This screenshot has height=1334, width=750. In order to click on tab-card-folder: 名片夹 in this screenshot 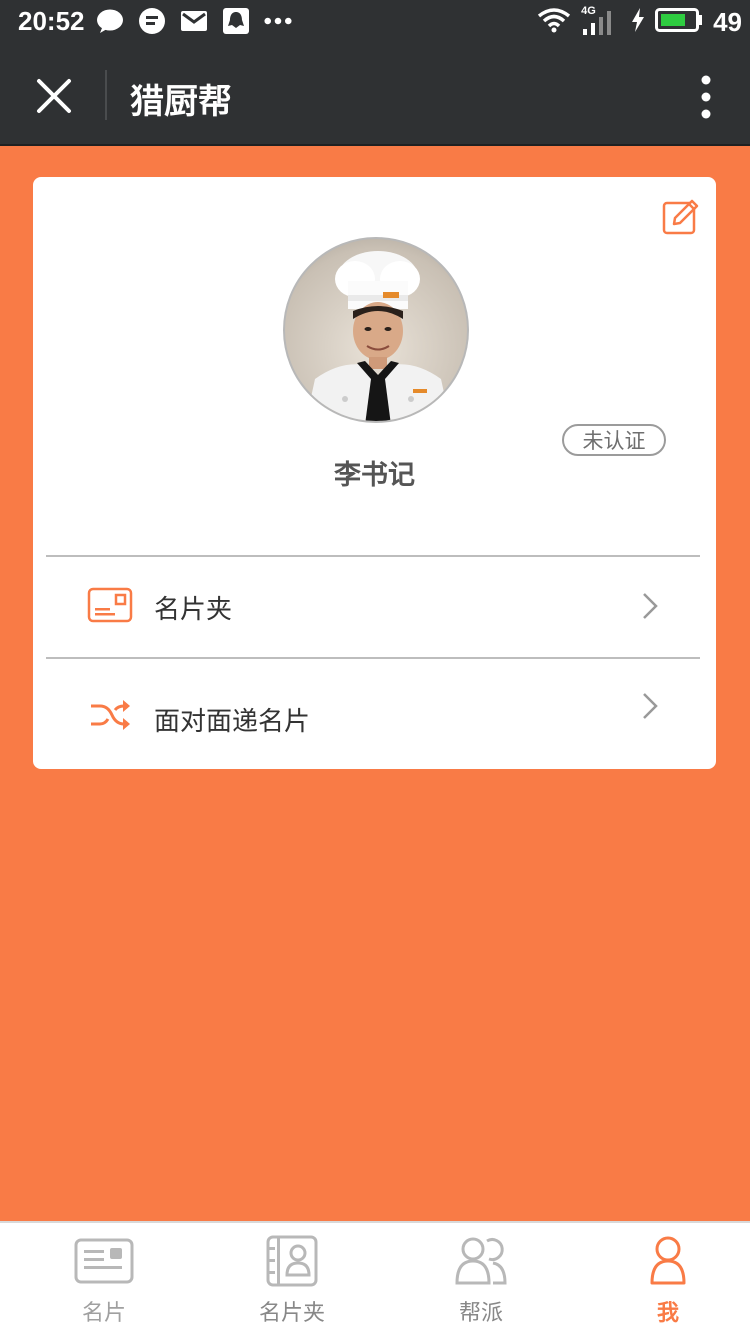, I will do `click(292, 1278)`.